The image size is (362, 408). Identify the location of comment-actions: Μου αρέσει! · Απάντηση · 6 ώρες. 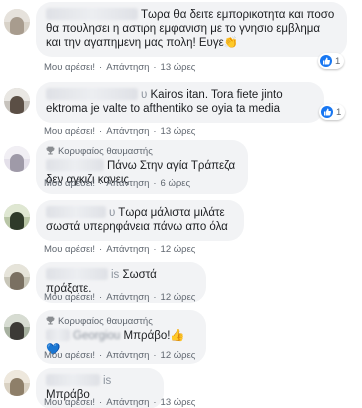
(117, 183).